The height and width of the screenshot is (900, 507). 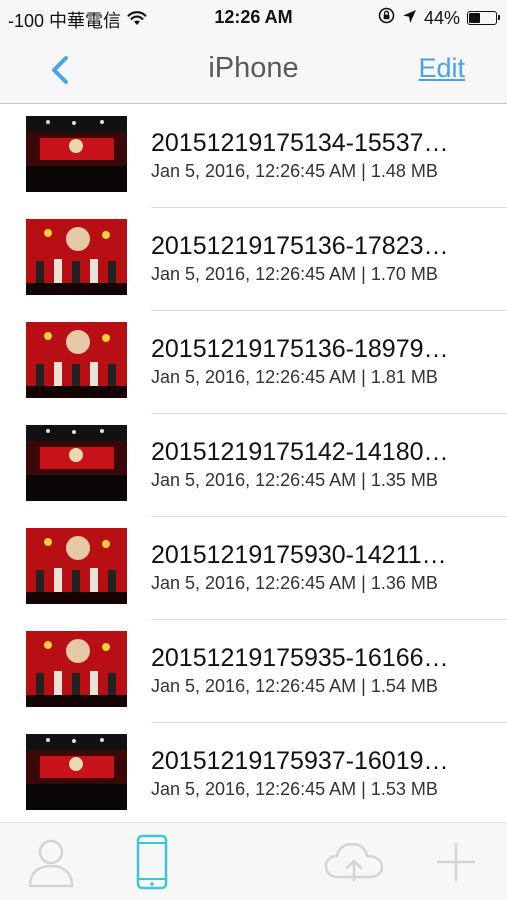 What do you see at coordinates (409, 18) in the screenshot?
I see `location-arrow-icon` at bounding box center [409, 18].